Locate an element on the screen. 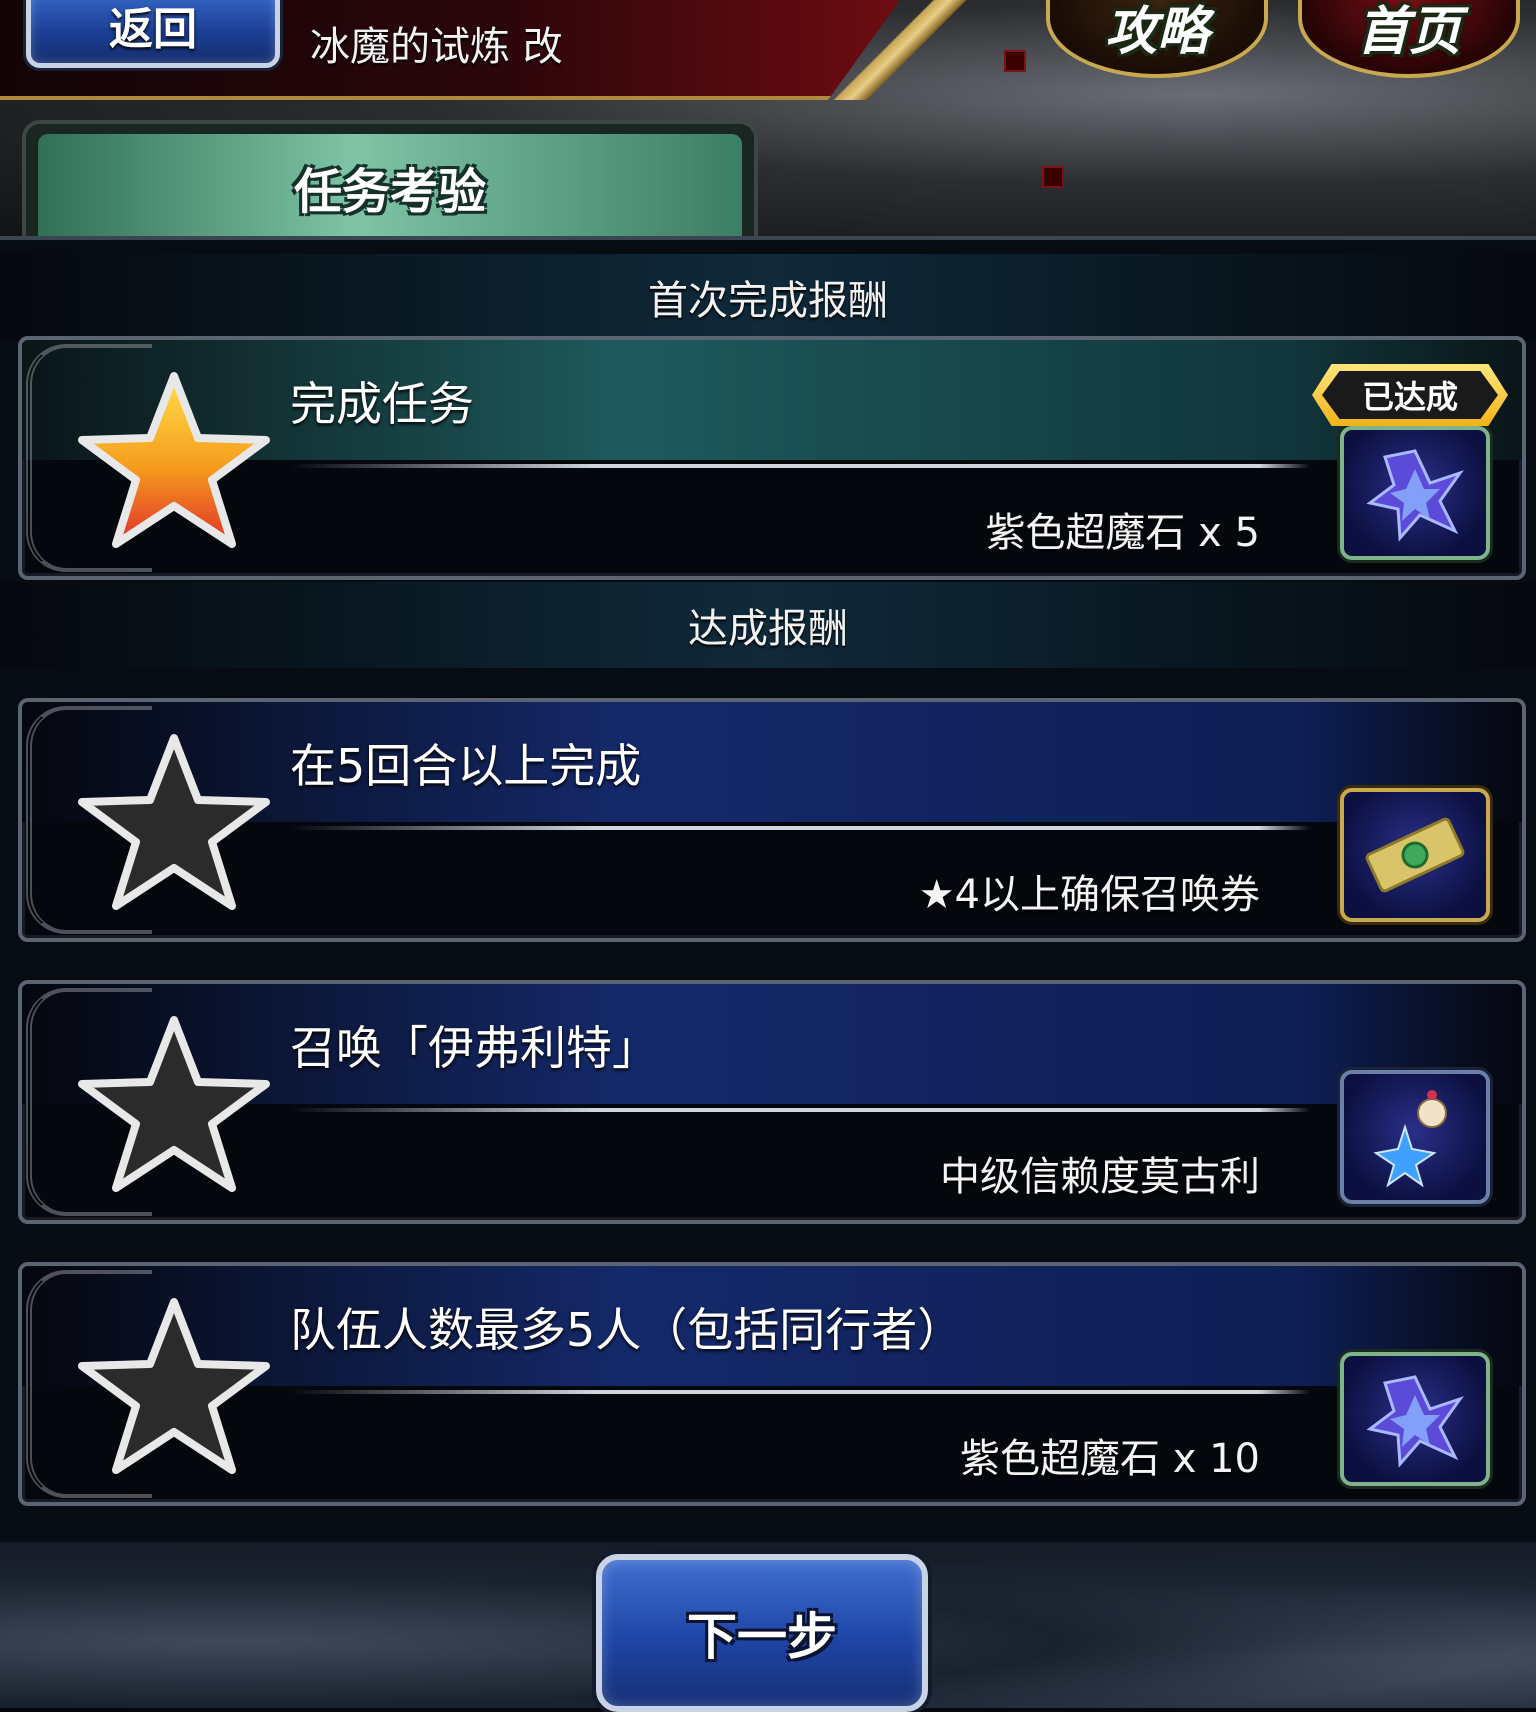 The height and width of the screenshot is (1712, 1536). next-button: 下一步 is located at coordinates (762, 1633).